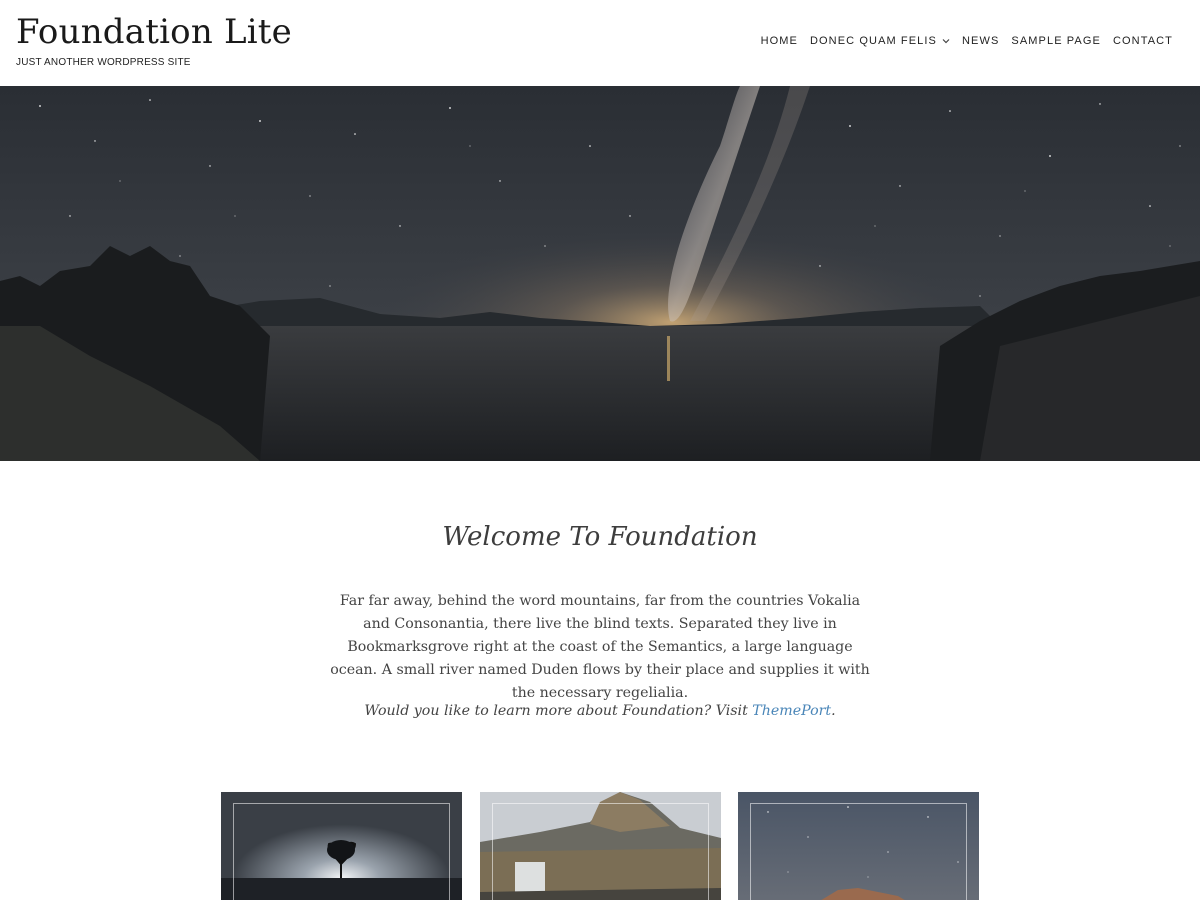 This screenshot has width=1200, height=900. What do you see at coordinates (946, 41) in the screenshot?
I see `chevron-down-icon` at bounding box center [946, 41].